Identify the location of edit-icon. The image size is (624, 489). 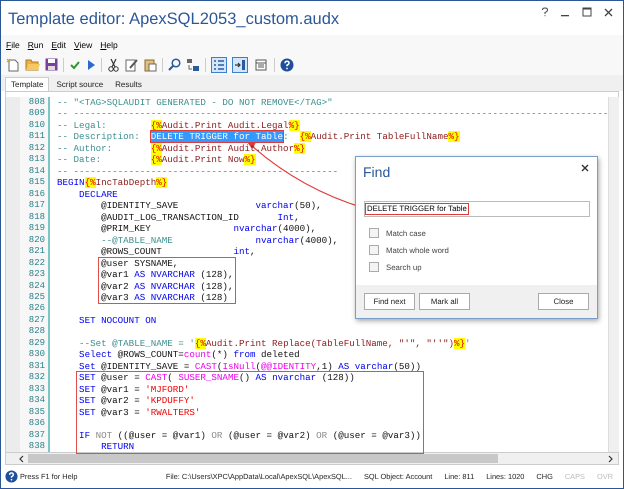
(132, 65).